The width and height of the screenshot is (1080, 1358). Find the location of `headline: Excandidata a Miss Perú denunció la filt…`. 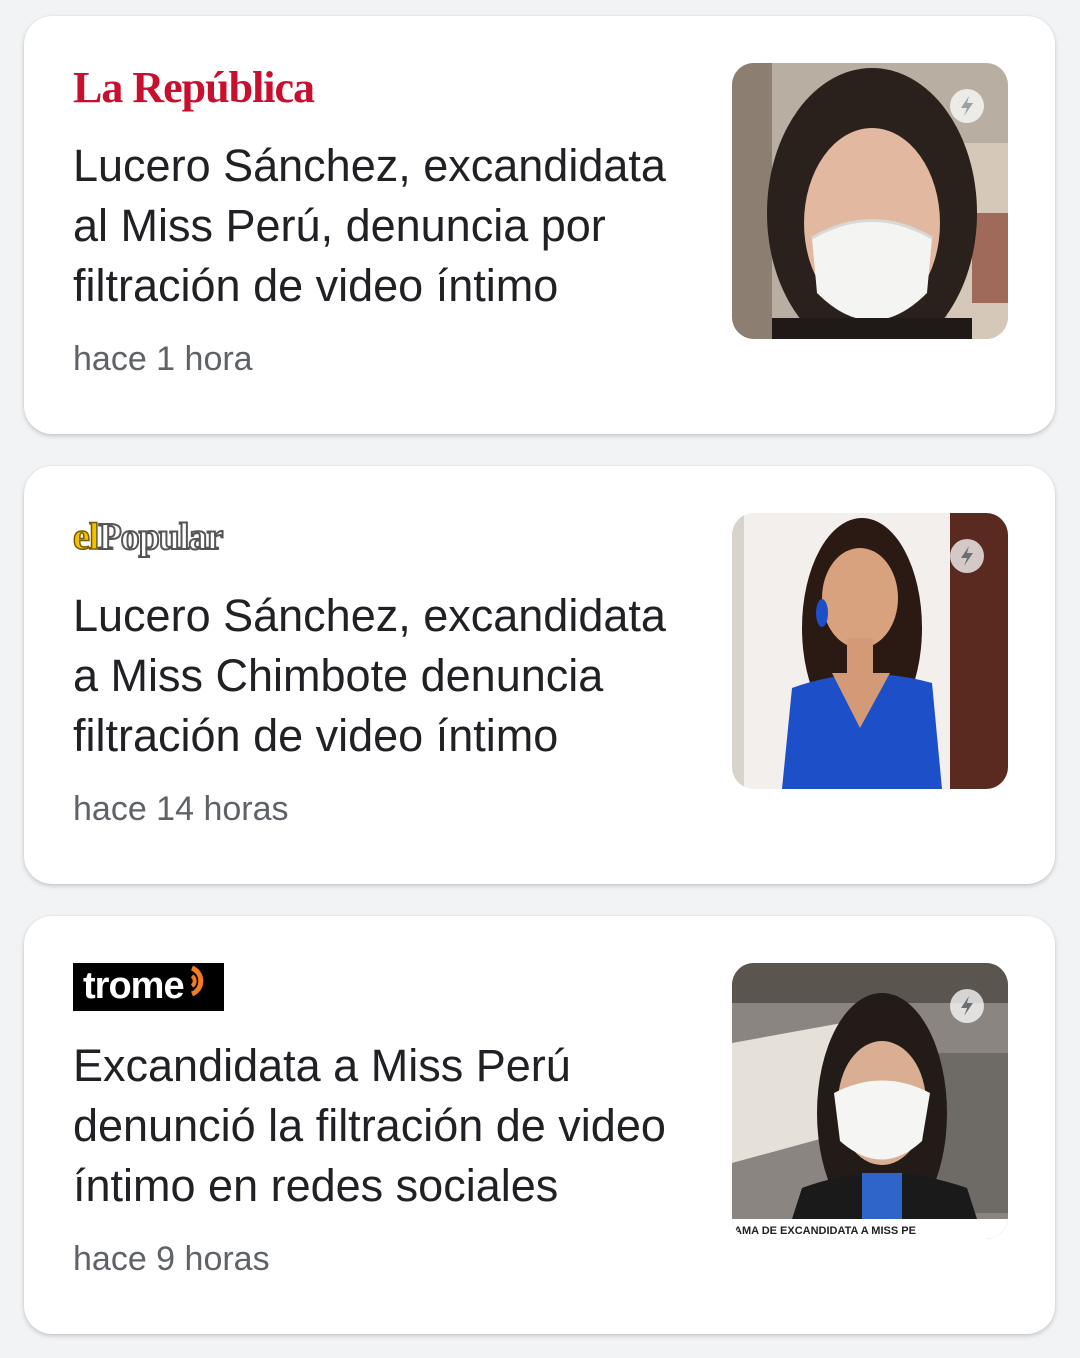

headline: Excandidata a Miss Perú denunció la filt… is located at coordinates (373, 1126).